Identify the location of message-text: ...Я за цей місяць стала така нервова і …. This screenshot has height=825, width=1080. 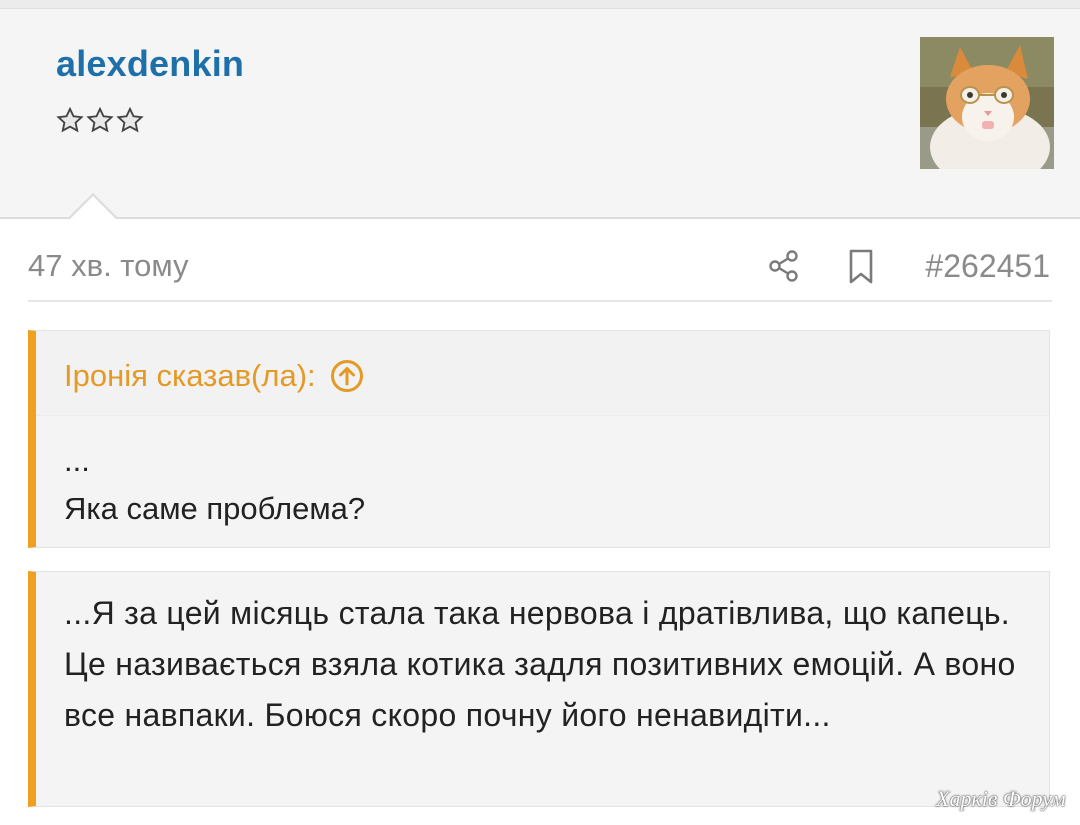
(540, 664).